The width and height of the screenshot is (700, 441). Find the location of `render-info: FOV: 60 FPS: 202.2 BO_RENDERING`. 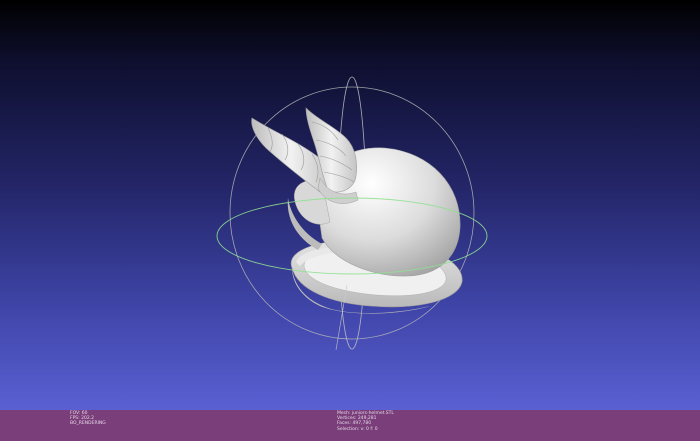

render-info: FOV: 60 FPS: 202.2 BO_RENDERING is located at coordinates (88, 419).